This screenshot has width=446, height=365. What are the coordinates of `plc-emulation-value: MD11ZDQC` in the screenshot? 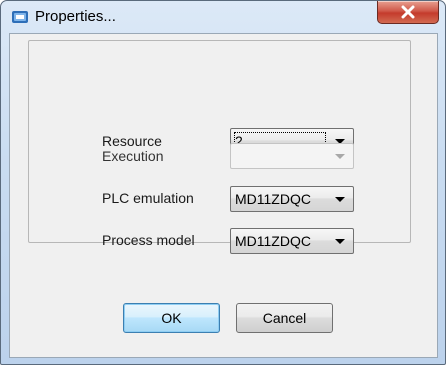 It's located at (273, 199).